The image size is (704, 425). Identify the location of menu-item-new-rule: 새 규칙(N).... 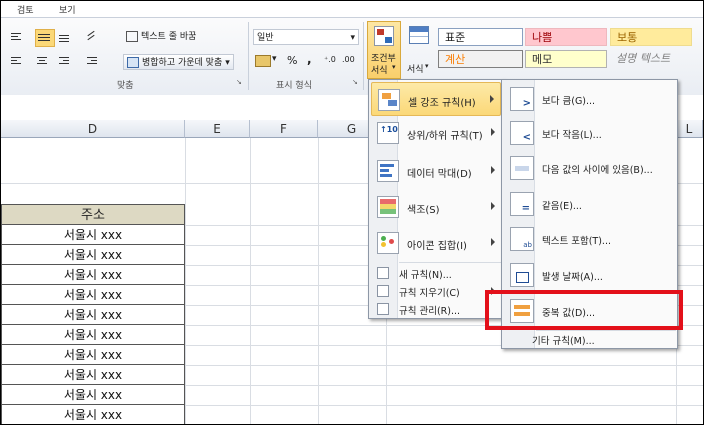
(436, 273).